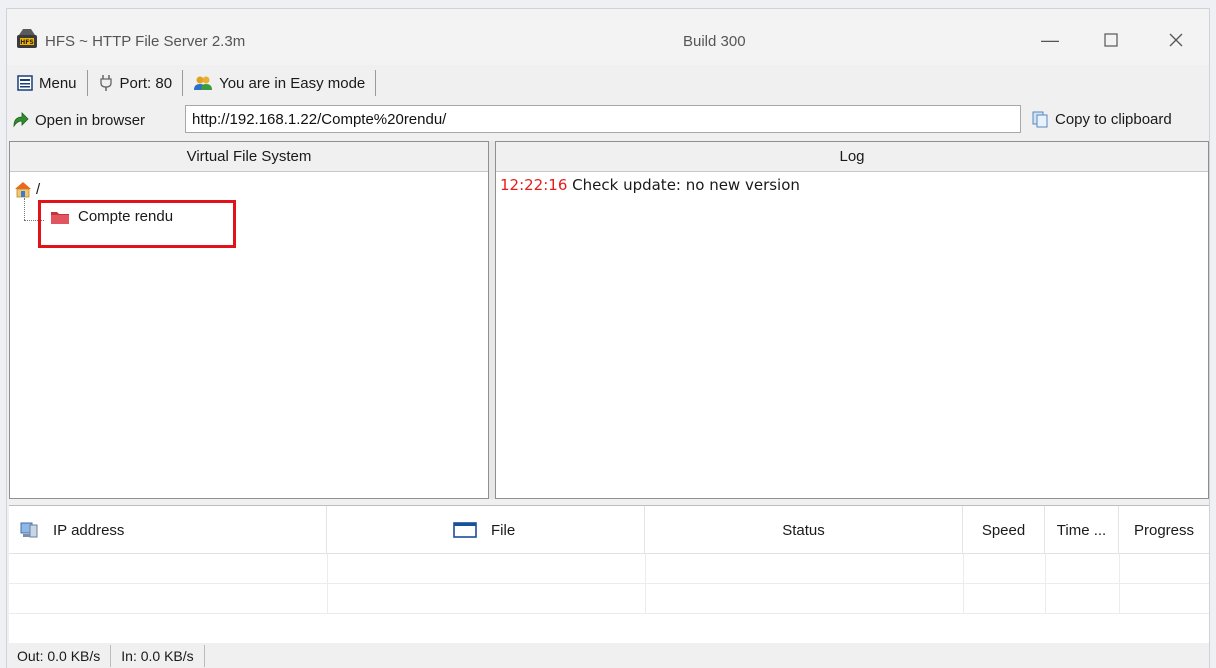  I want to click on status-bar: Out: 0.0 KB/s In: 0.0 KB/s, so click(608, 655).